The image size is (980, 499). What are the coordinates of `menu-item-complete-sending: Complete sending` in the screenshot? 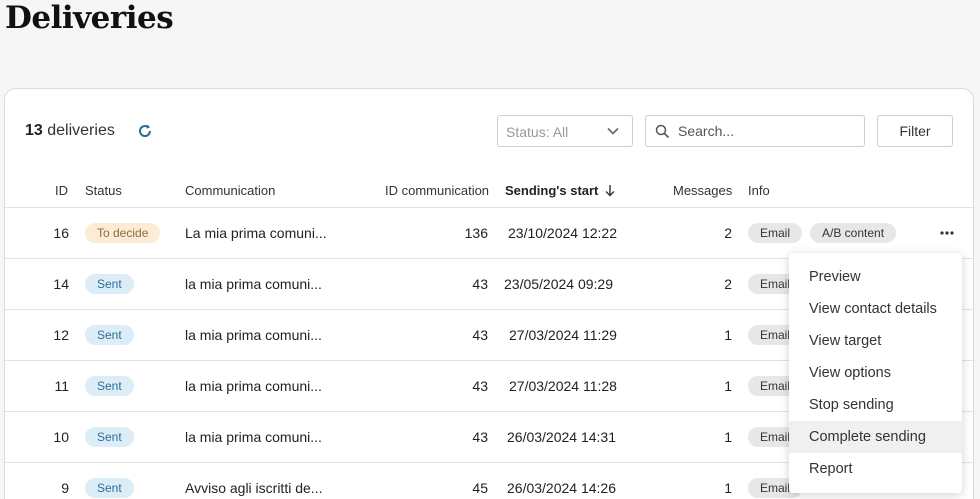 It's located at (875, 437).